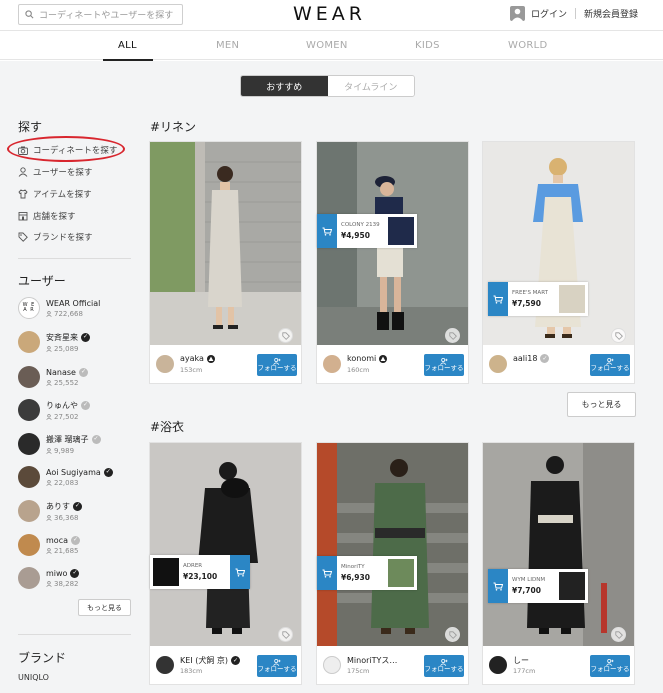 Image resolution: width=663 pixels, height=693 pixels. What do you see at coordinates (284, 86) in the screenshot?
I see `toggle-recommended: おすすめ` at bounding box center [284, 86].